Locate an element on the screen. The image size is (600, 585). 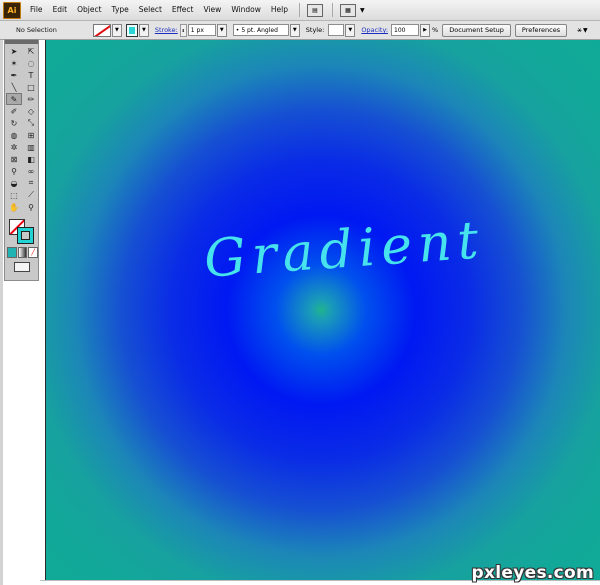
selection-status: No Selection is located at coordinates (36, 30).